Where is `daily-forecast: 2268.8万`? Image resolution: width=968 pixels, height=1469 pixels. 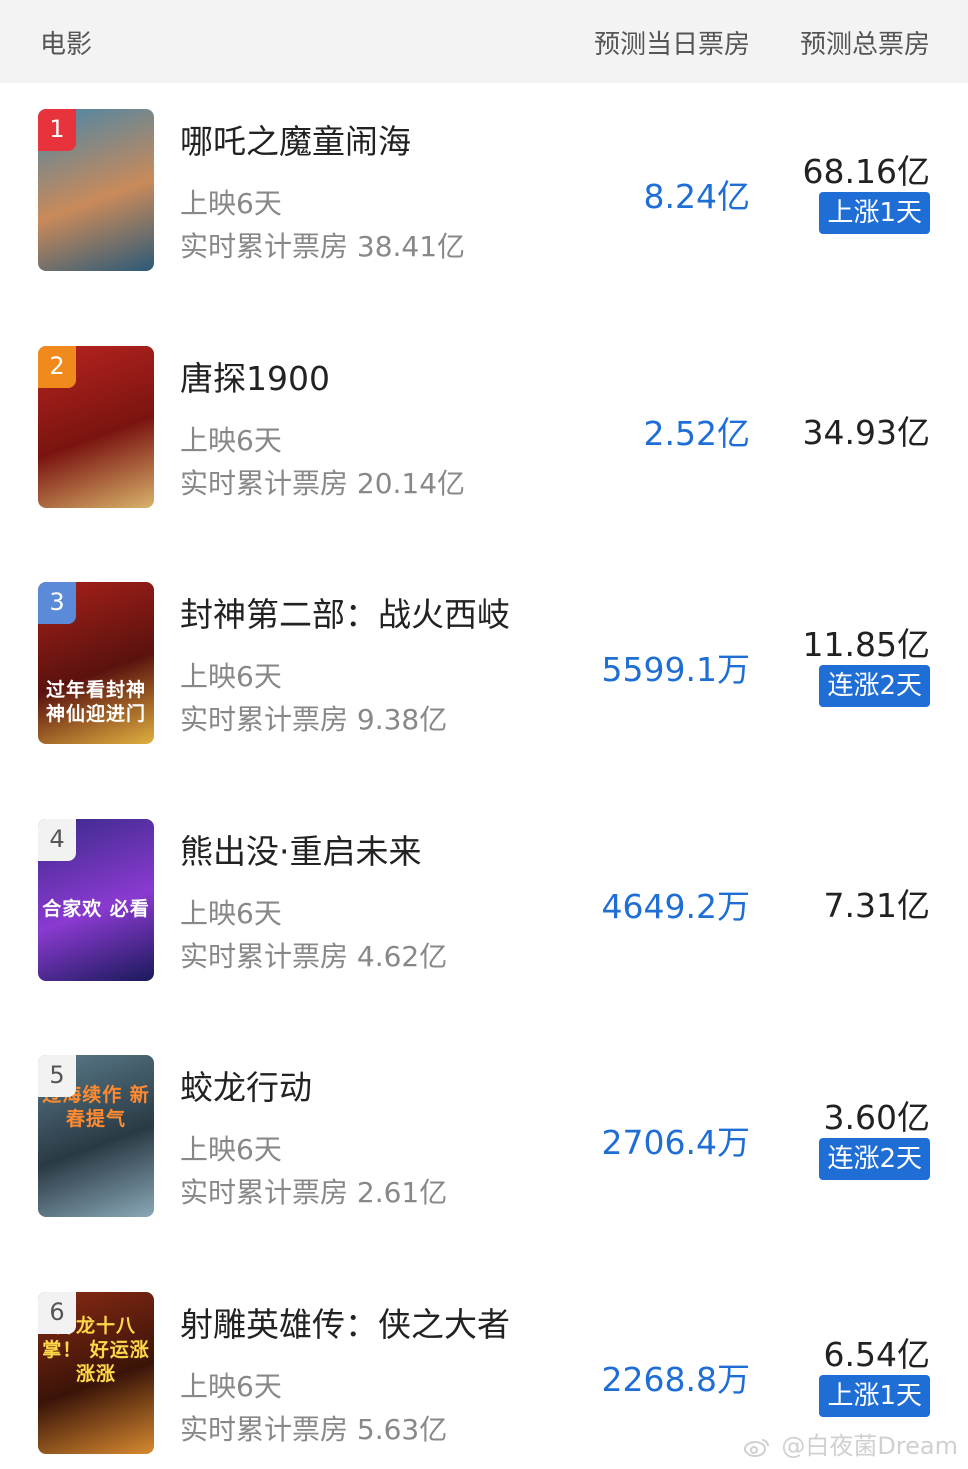
daily-forecast: 2268.8万 is located at coordinates (675, 1379).